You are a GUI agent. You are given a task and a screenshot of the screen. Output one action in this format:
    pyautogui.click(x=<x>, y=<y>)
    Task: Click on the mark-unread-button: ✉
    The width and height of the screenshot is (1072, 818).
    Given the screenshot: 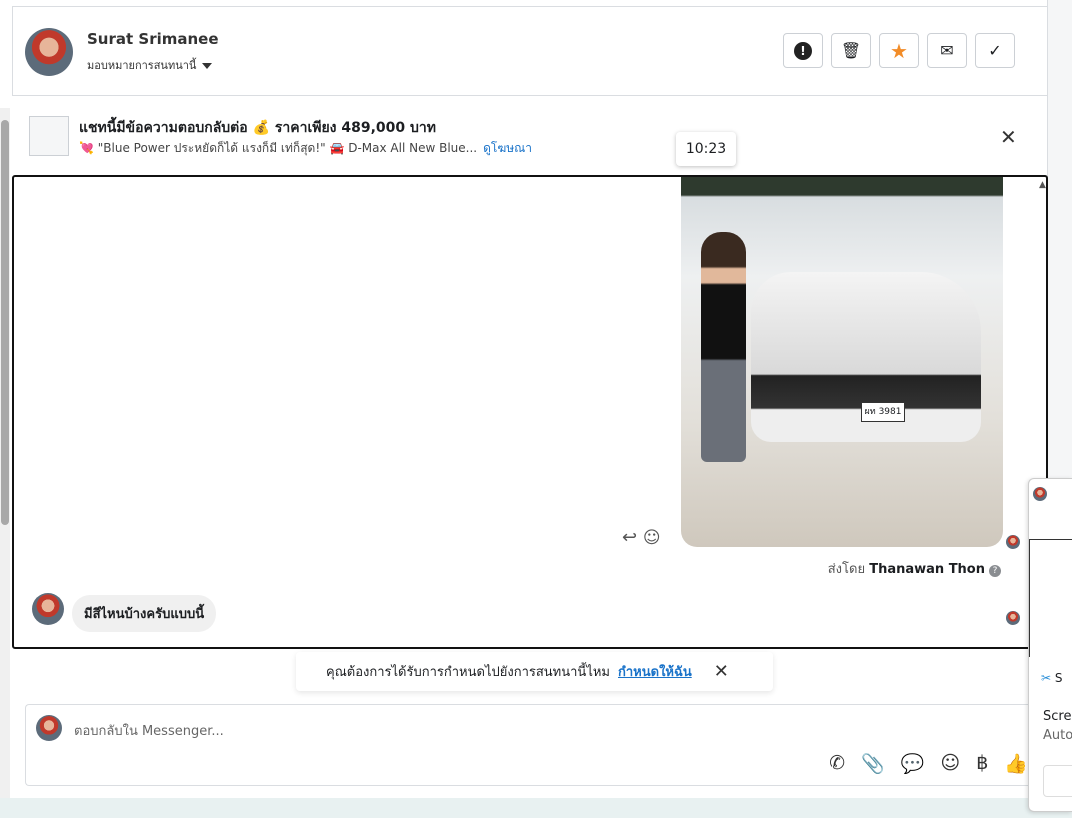 What is the action you would take?
    pyautogui.click(x=947, y=50)
    